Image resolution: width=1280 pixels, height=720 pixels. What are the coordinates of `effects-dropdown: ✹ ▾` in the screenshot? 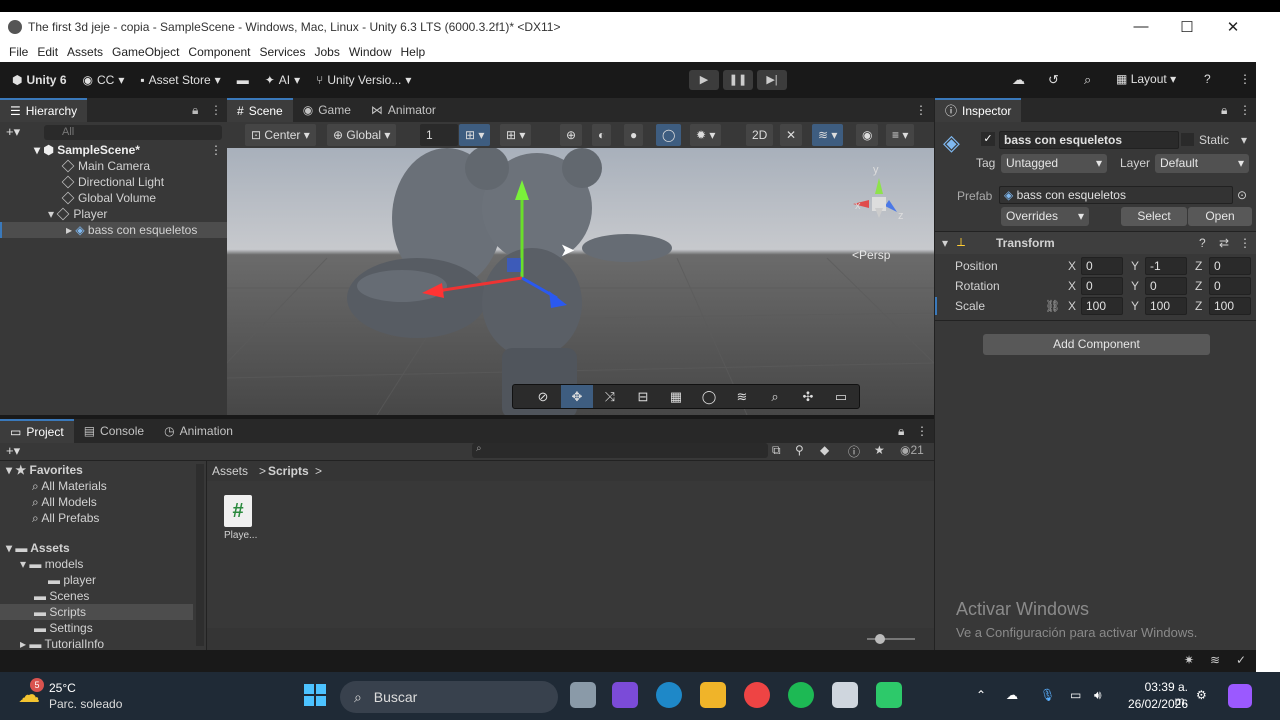 It's located at (706, 135).